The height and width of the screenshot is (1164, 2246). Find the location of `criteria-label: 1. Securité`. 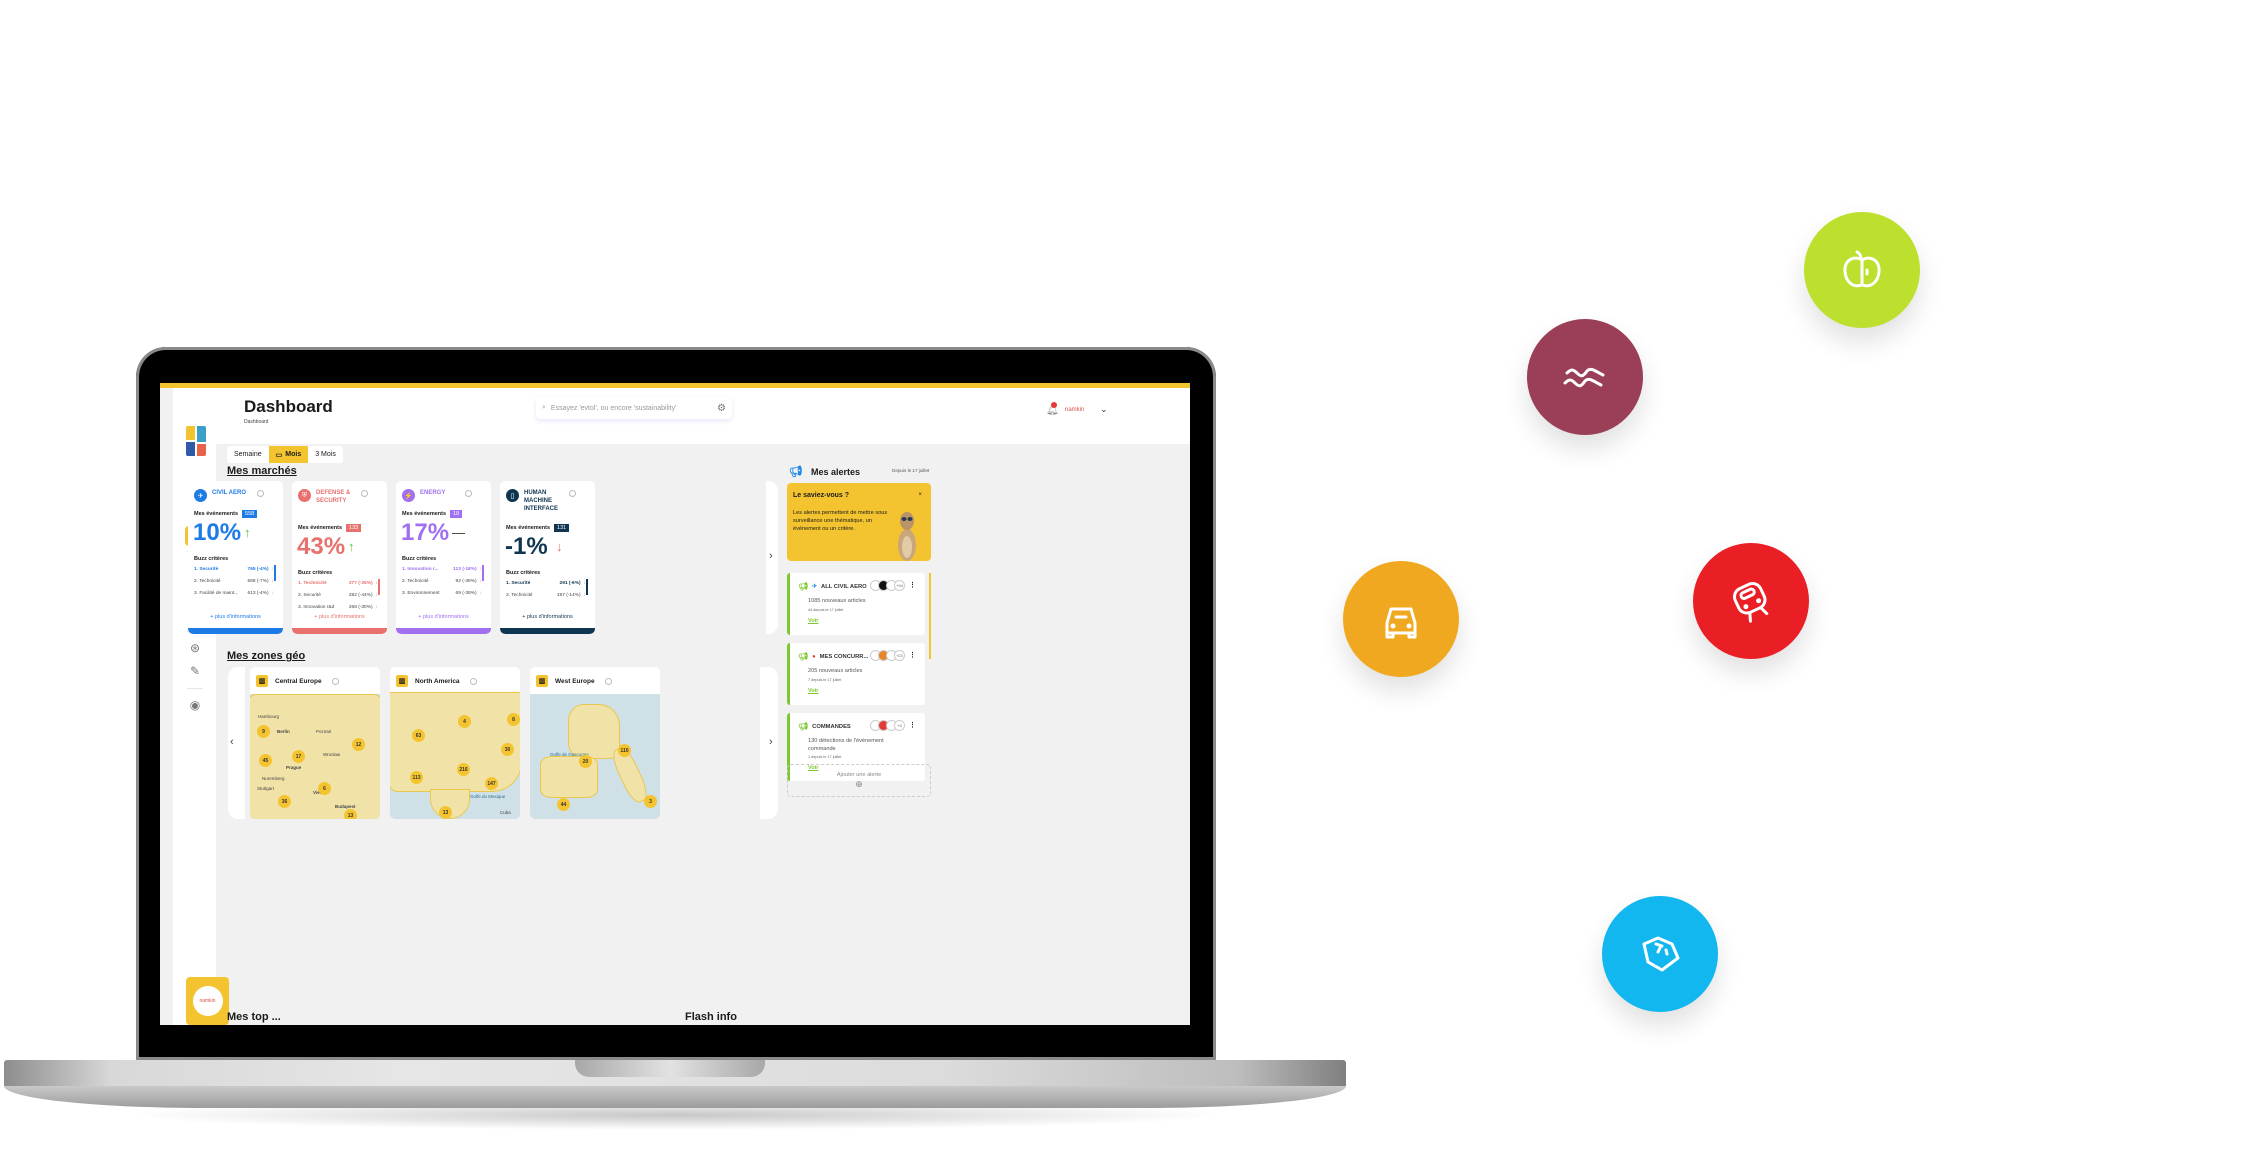

criteria-label: 1. Securité is located at coordinates (518, 583).